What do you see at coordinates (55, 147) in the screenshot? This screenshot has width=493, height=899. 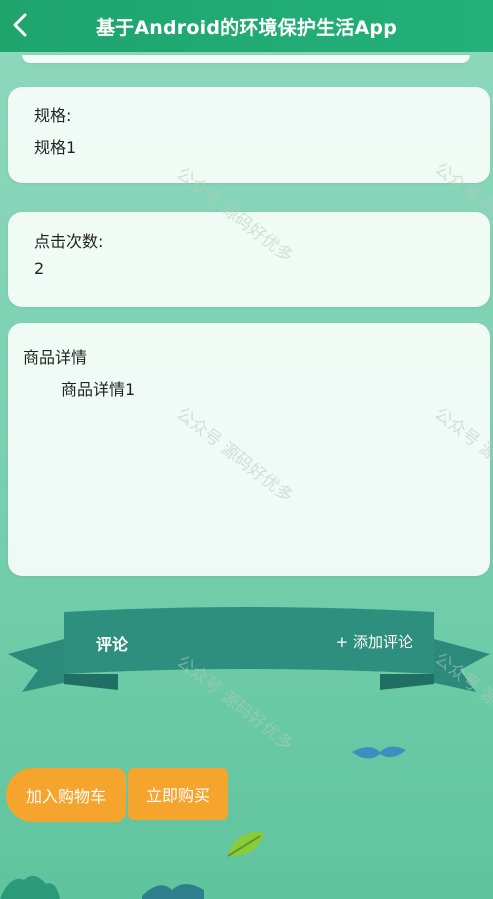 I see `spec-value: 规格1` at bounding box center [55, 147].